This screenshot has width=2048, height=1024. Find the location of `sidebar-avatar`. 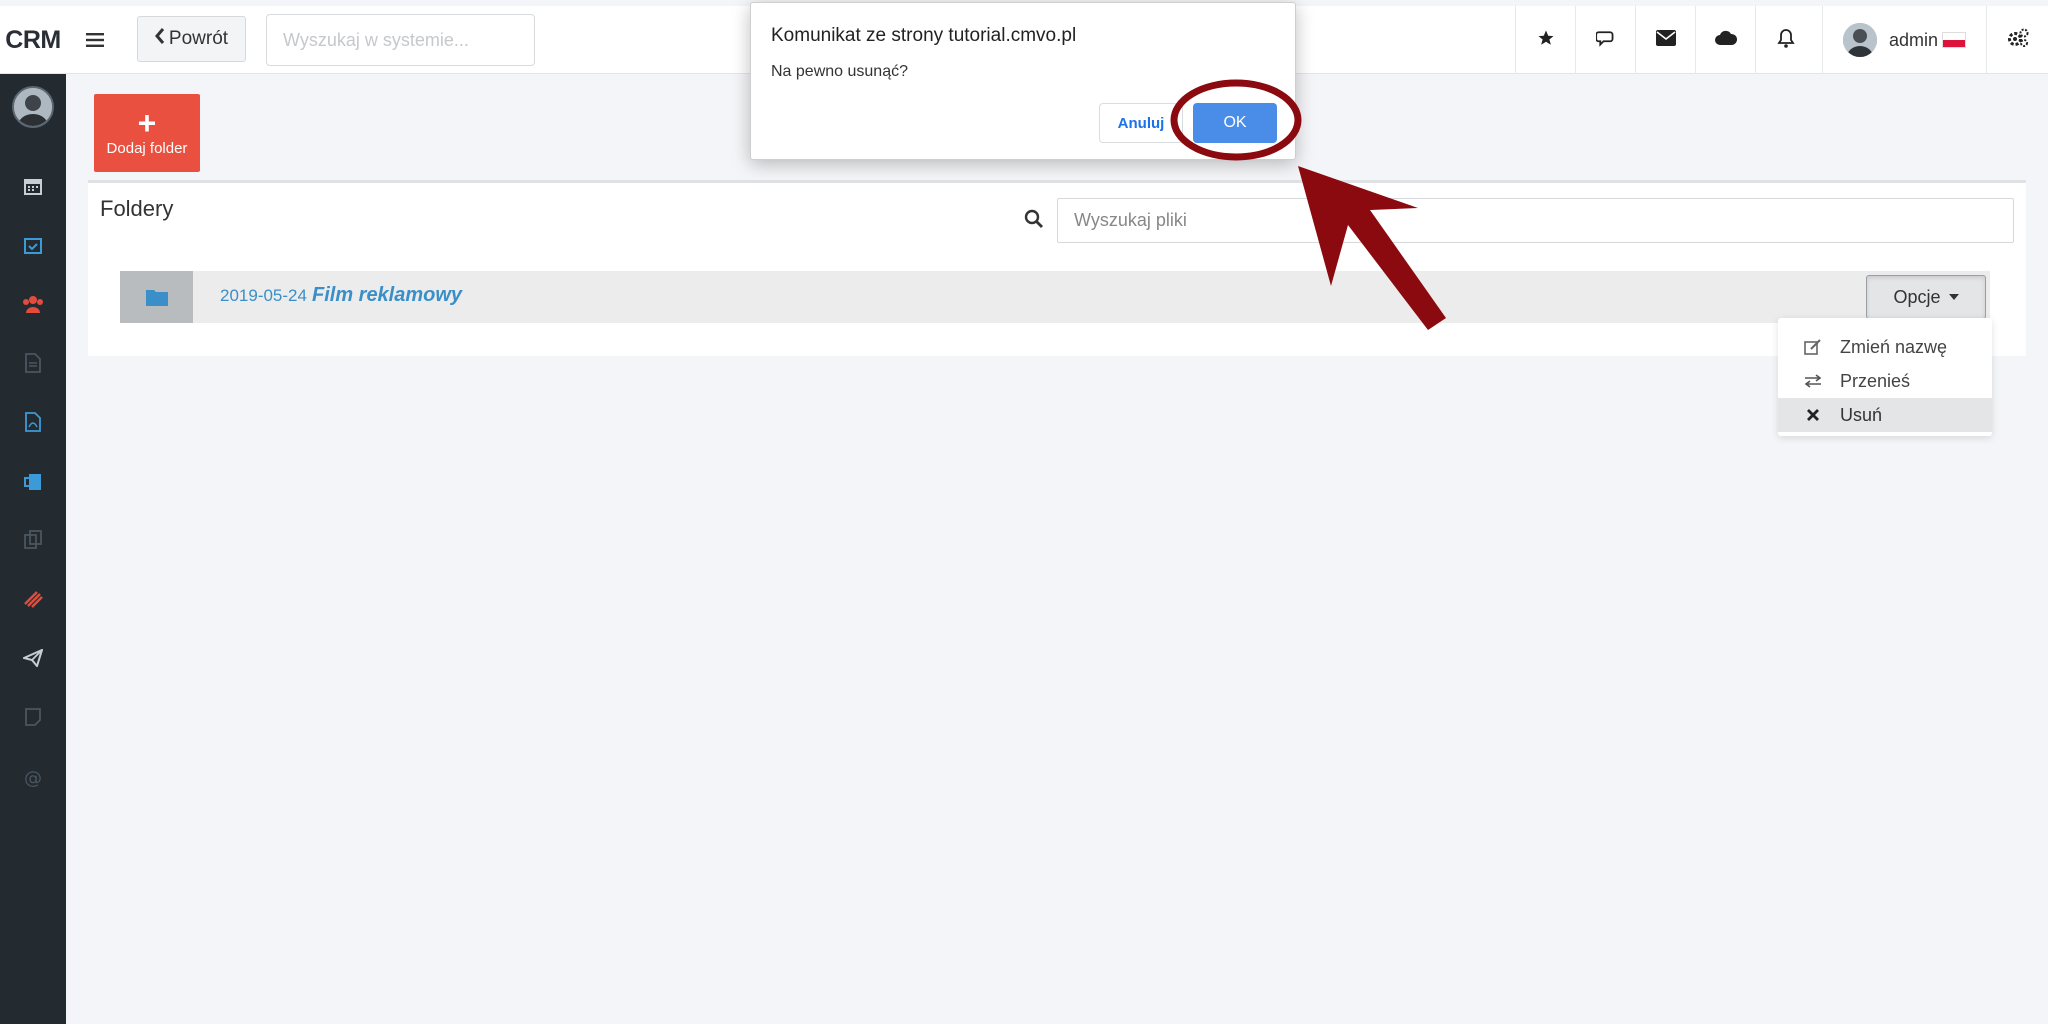

sidebar-avatar is located at coordinates (33, 107).